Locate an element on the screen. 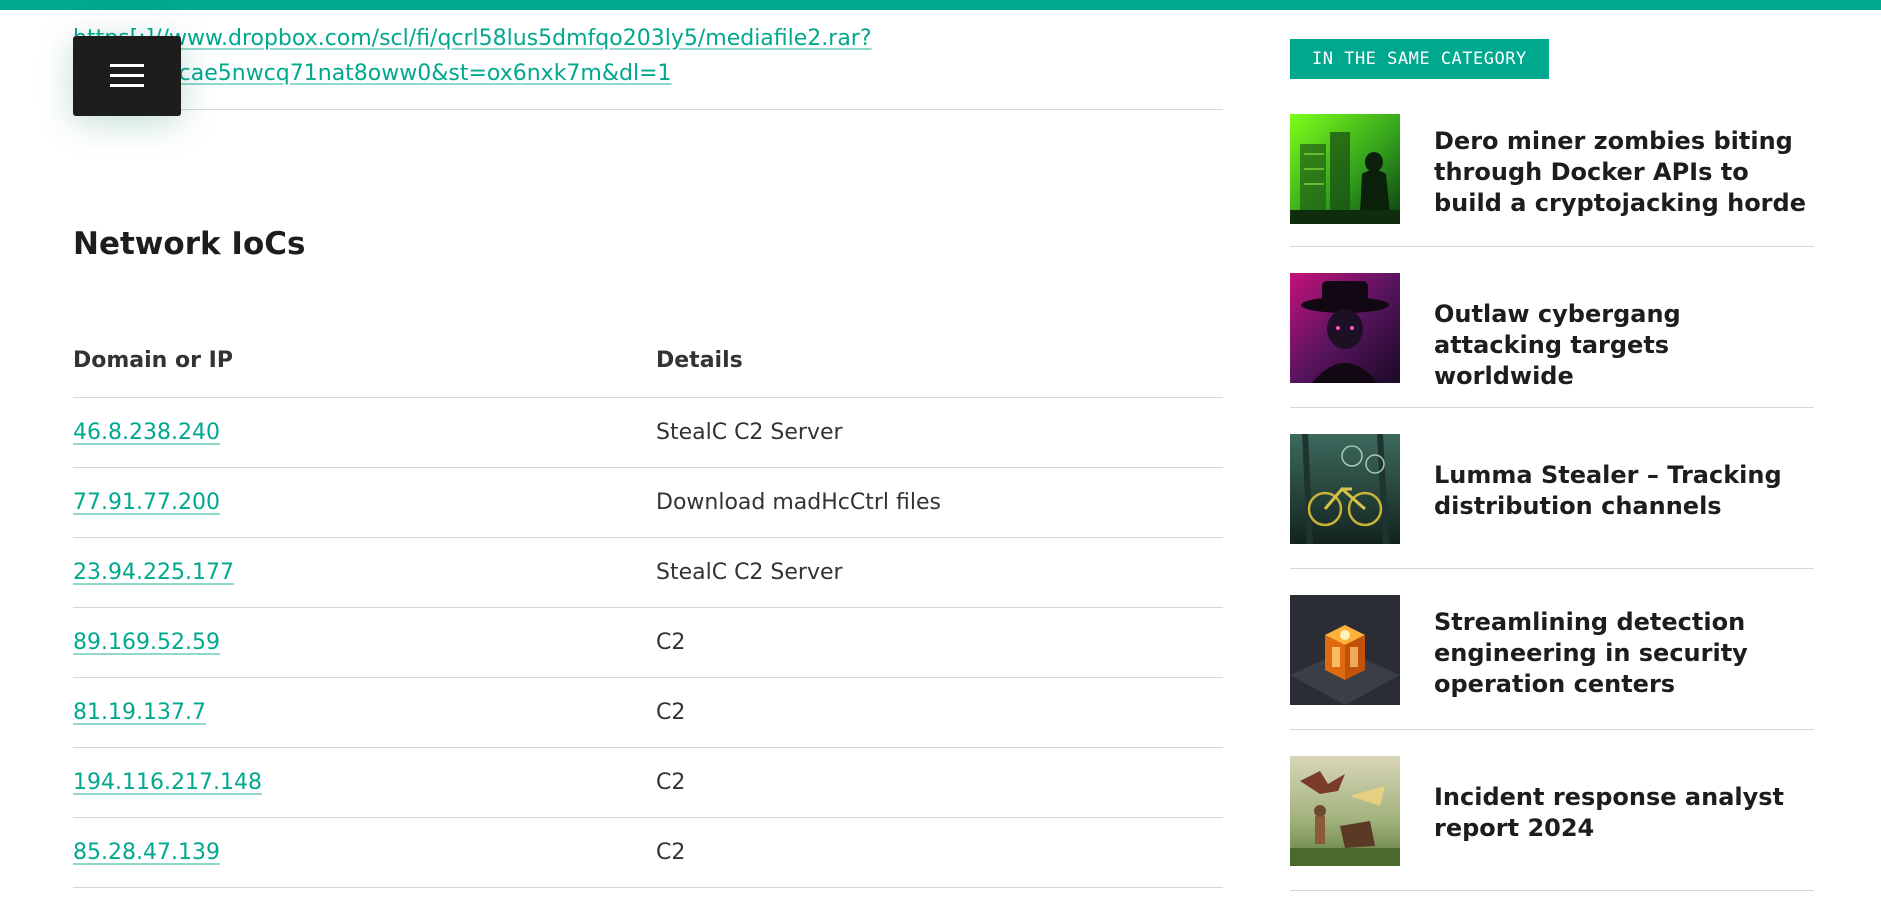  ioc-domain-link: 46.8.238.240 is located at coordinates (146, 432).